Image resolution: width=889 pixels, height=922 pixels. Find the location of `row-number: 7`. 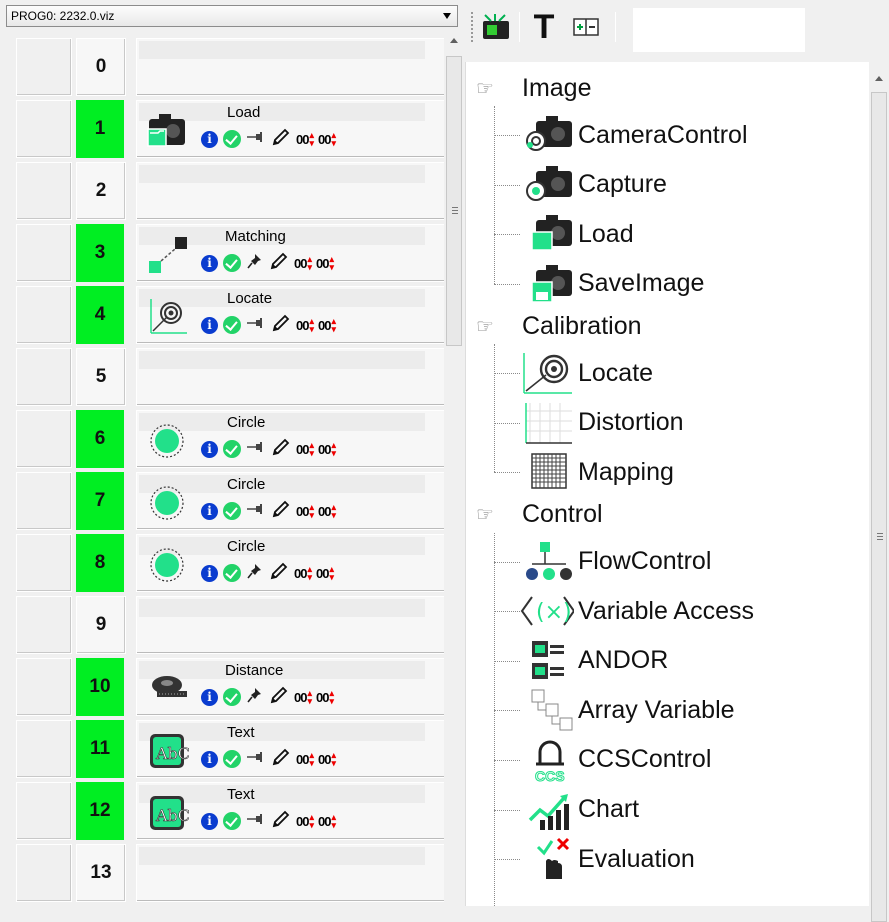

row-number: 7 is located at coordinates (100, 501).